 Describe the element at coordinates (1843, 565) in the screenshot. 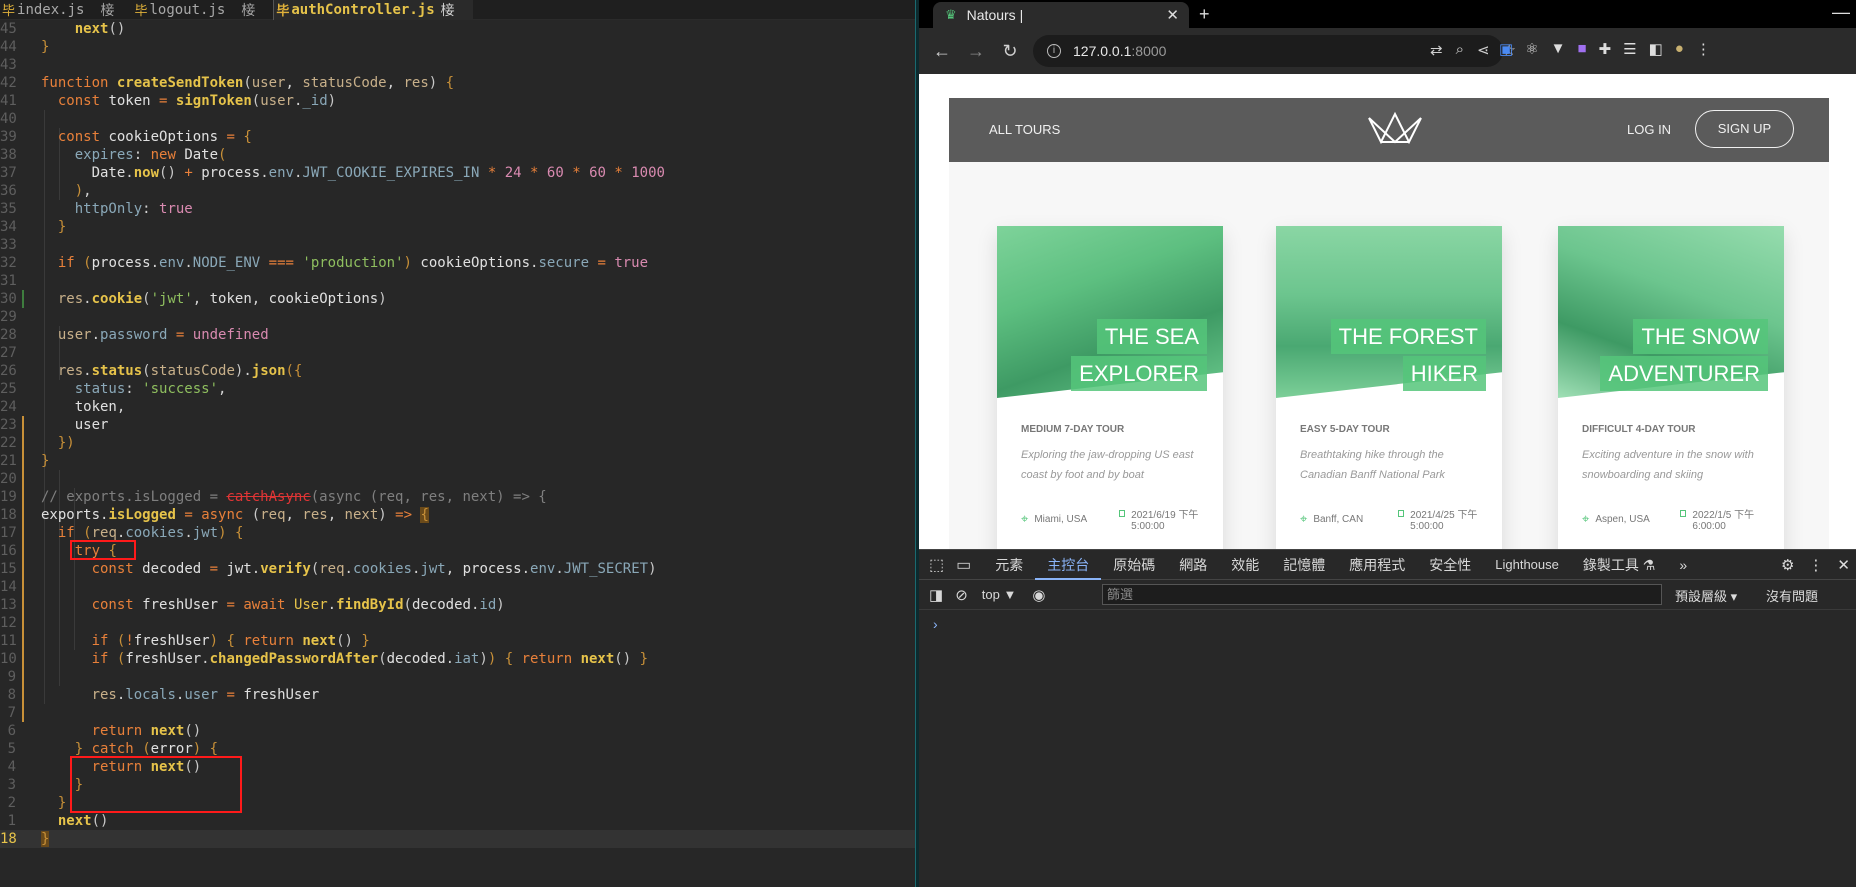

I see `close-devtools-icon: ✕` at that location.